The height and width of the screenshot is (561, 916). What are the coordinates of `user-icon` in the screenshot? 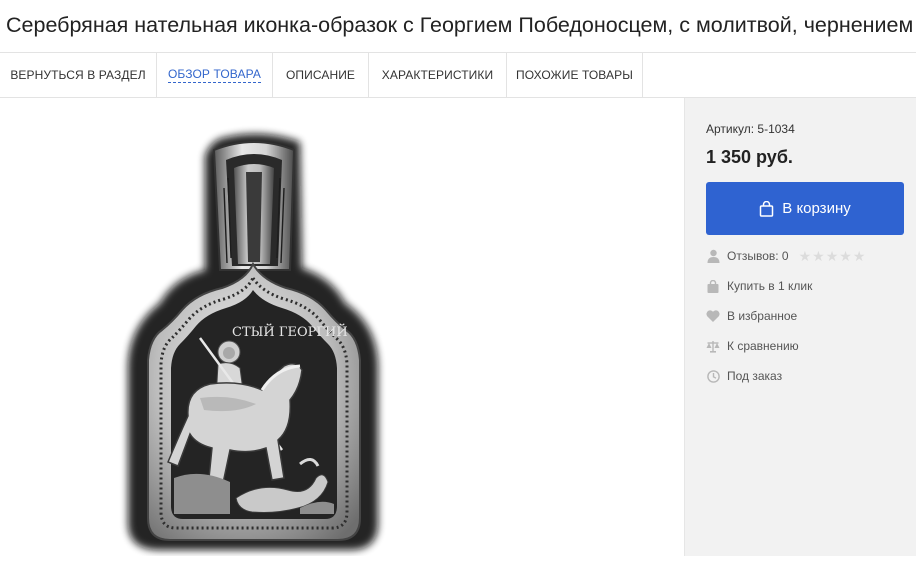 It's located at (713, 256).